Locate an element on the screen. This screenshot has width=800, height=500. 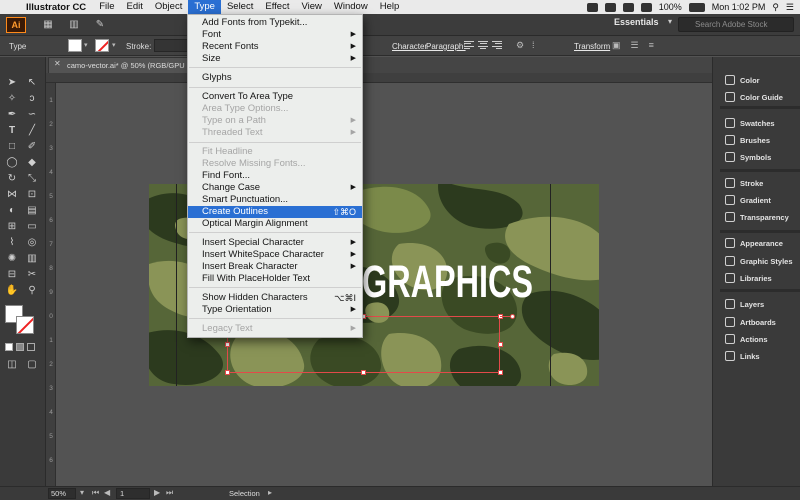
chevron-right-icon: ▸ is located at coordinates (270, 492).